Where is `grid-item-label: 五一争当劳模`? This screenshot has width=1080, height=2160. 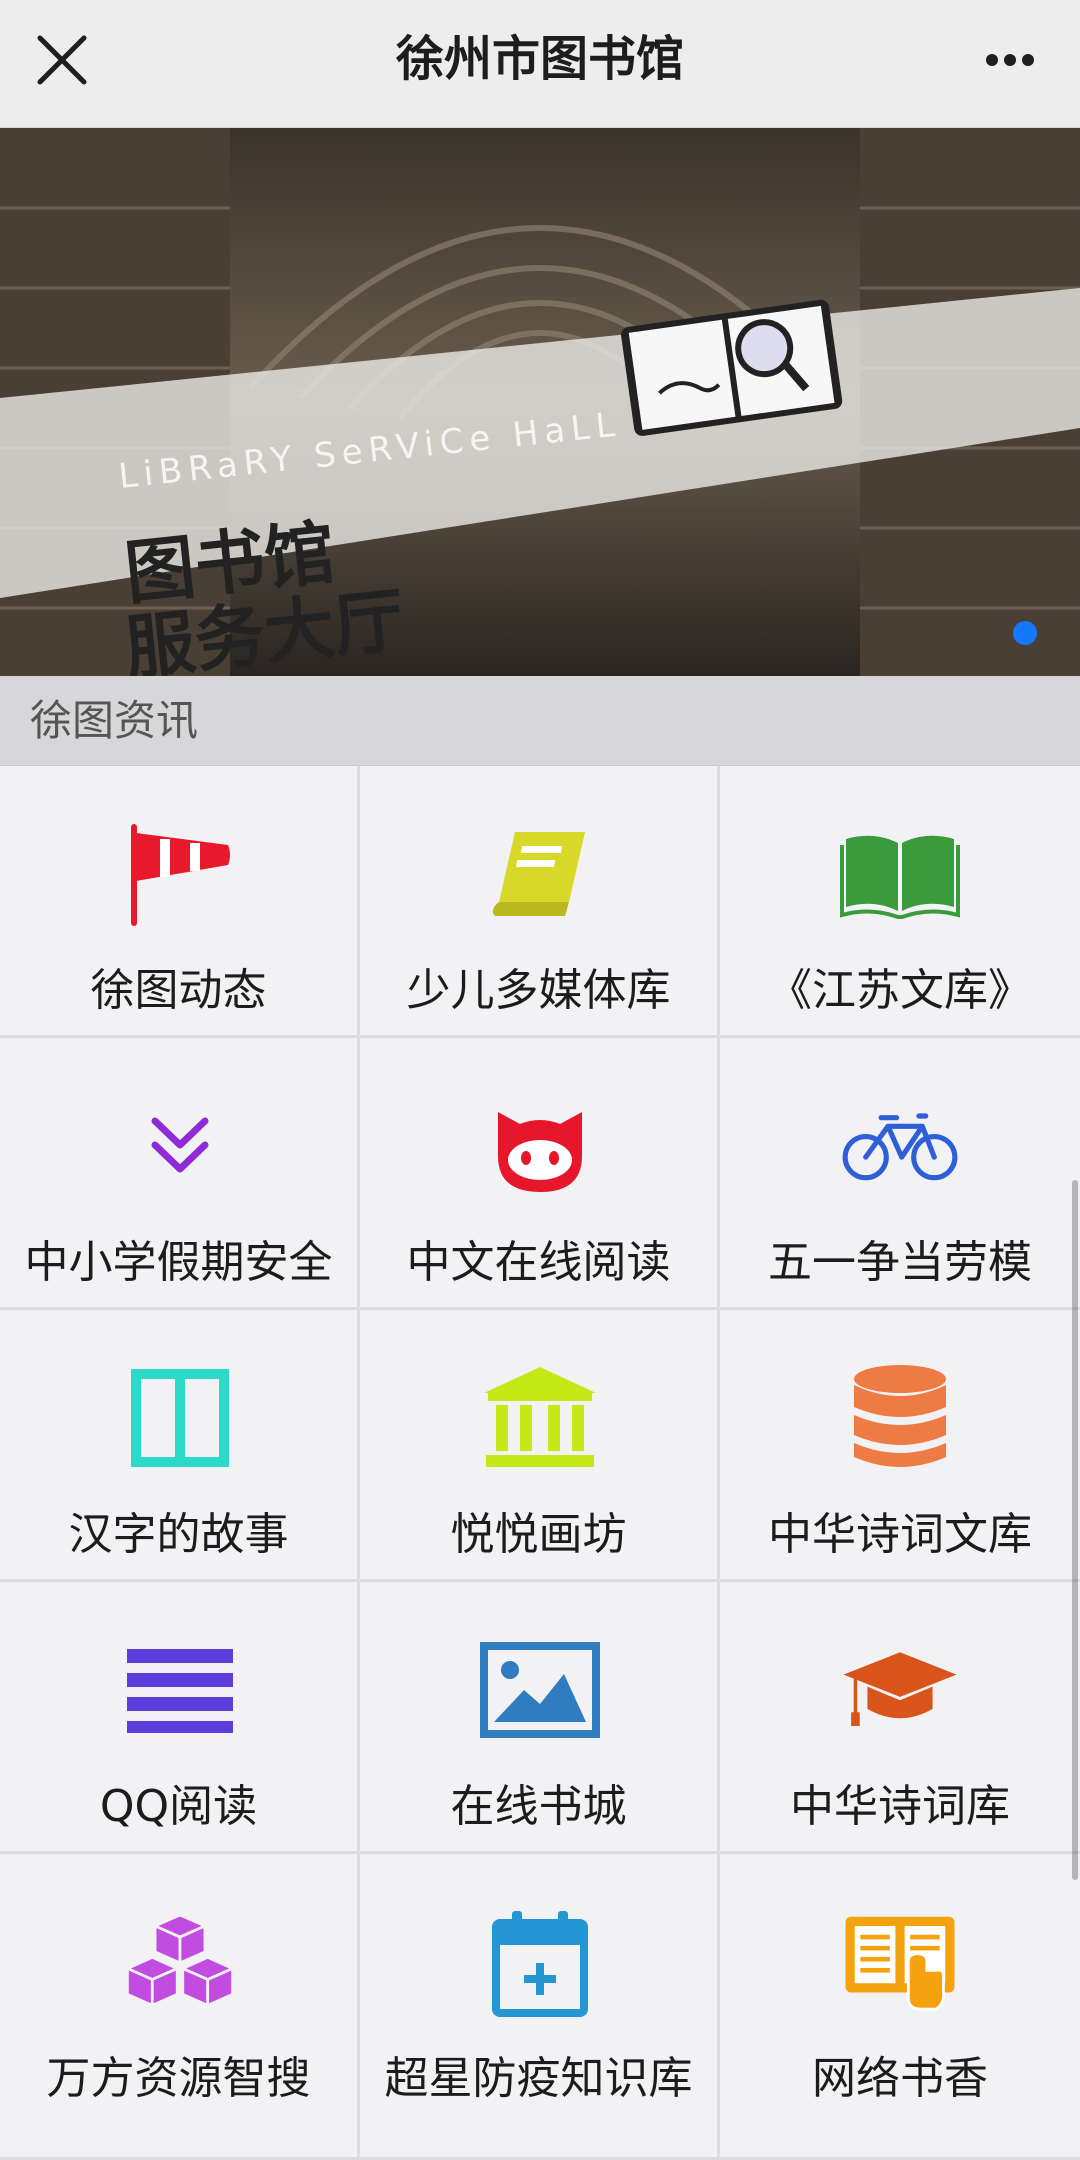 grid-item-label: 五一争当劳模 is located at coordinates (900, 1262).